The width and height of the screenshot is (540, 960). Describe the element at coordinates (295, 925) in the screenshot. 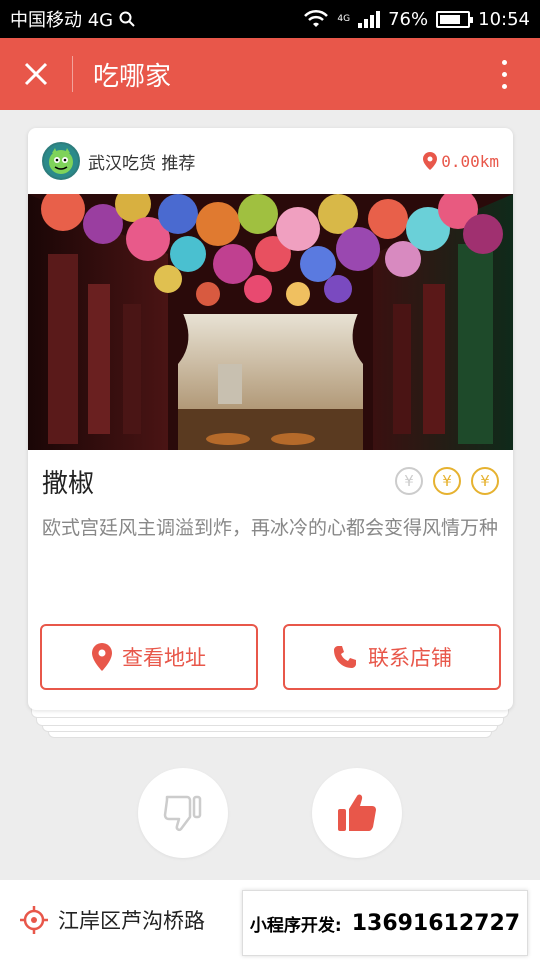

I see `promo-prefix: 小程序开发:` at that location.